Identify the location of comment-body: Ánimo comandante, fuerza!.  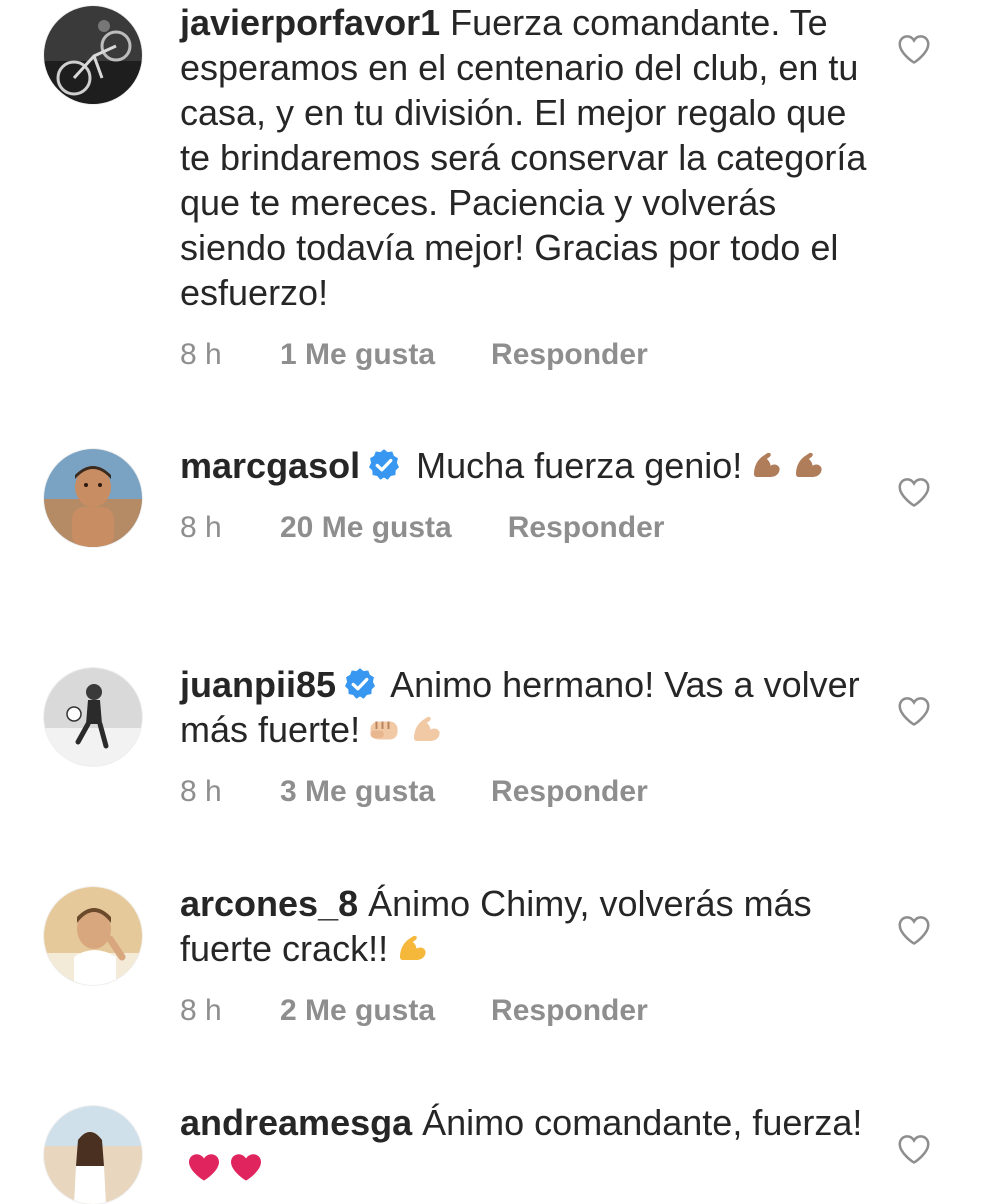
(642, 1122).